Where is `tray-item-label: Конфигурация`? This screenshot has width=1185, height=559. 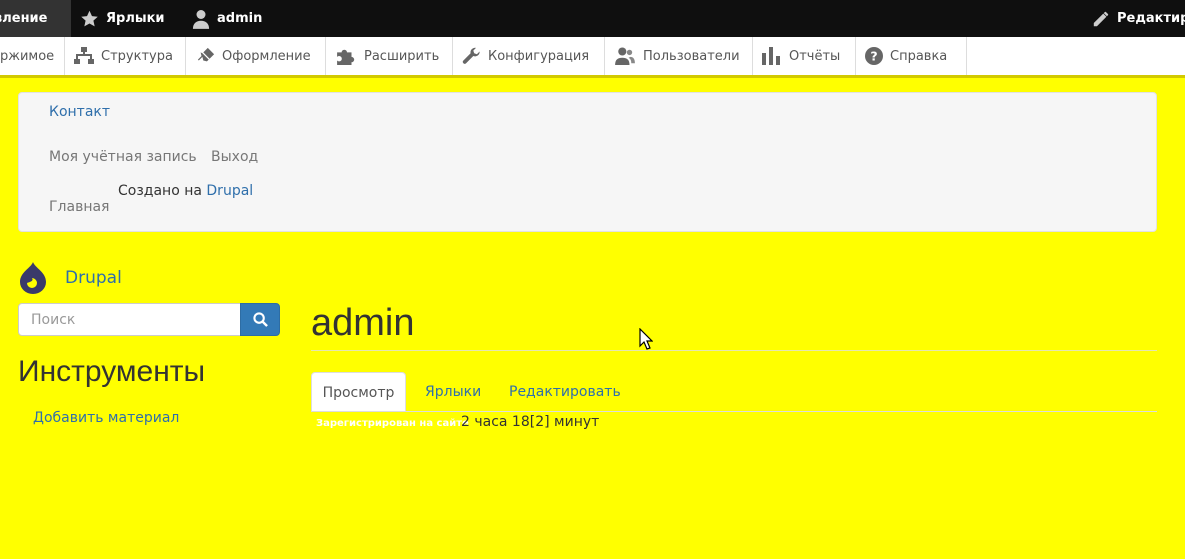
tray-item-label: Конфигурация is located at coordinates (539, 56).